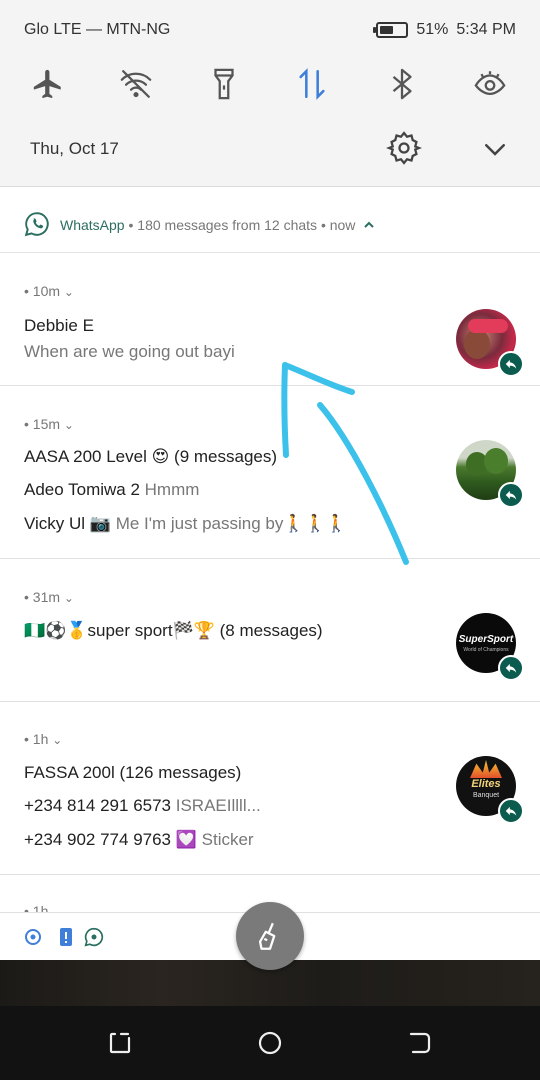  What do you see at coordinates (185, 523) in the screenshot?
I see `message-line: Vicky Ul 📷 Me I'm just passing by🚶🚶🚶` at bounding box center [185, 523].